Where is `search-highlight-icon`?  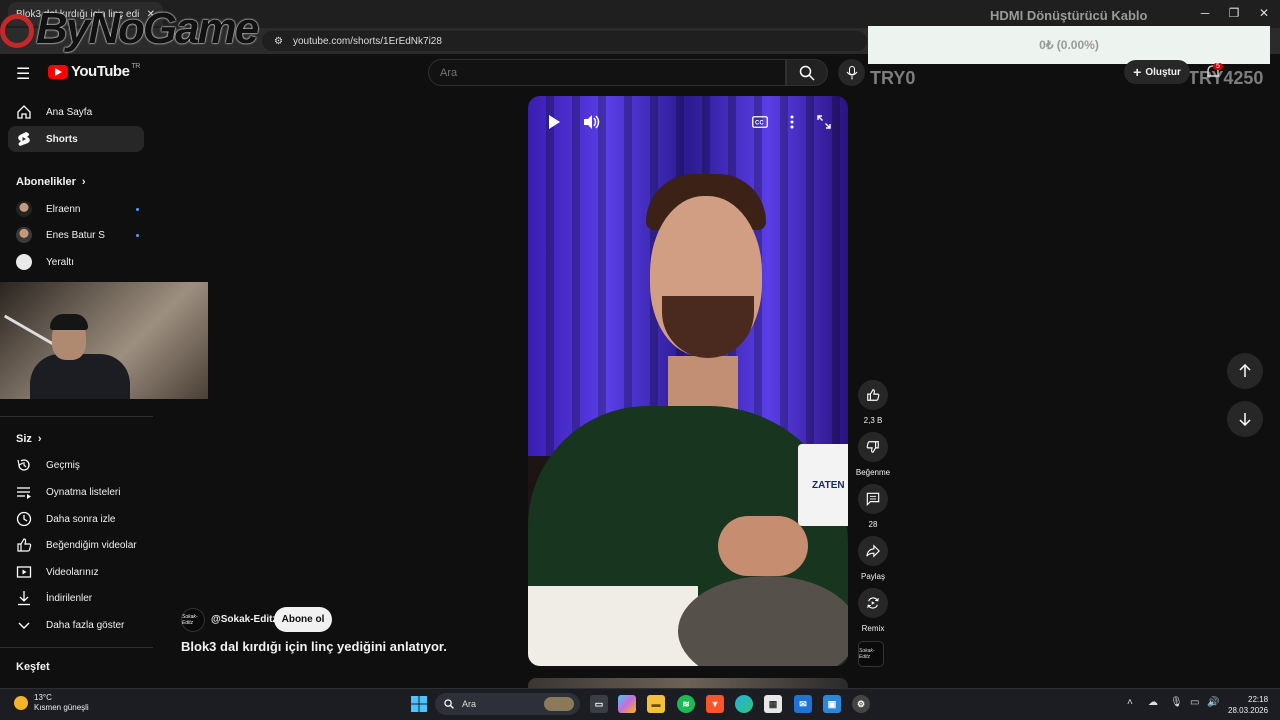 search-highlight-icon is located at coordinates (559, 704).